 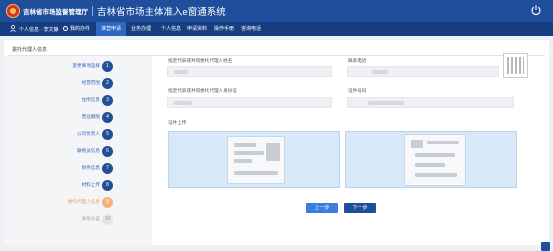 I want to click on nav-item-materials: 申请资料, so click(x=197, y=29).